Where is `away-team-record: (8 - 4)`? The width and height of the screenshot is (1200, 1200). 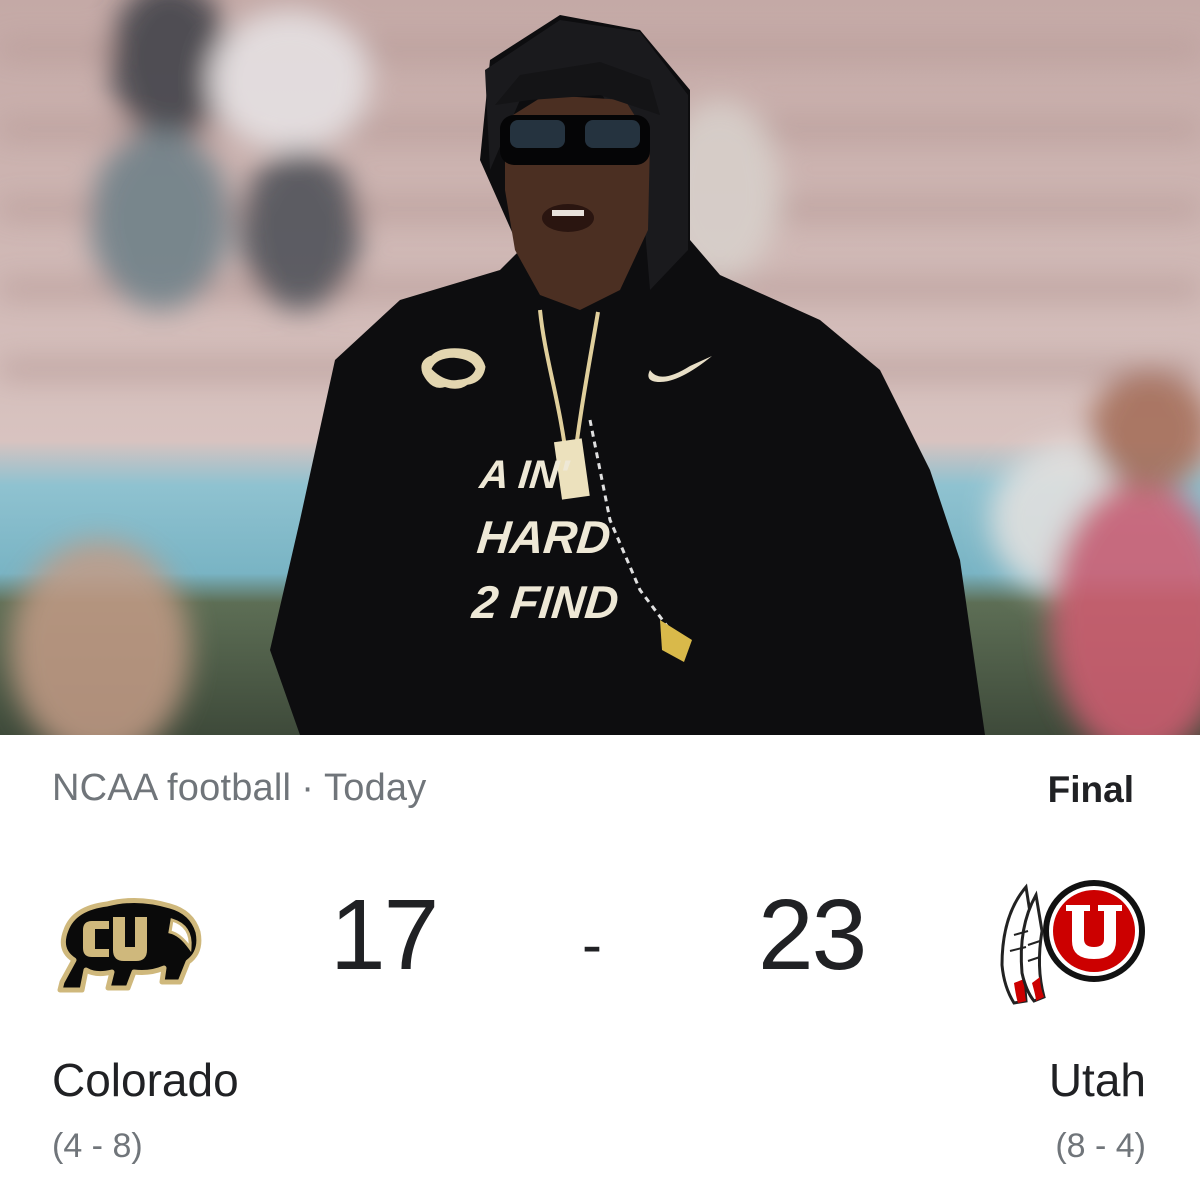 away-team-record: (8 - 4) is located at coordinates (1100, 1146).